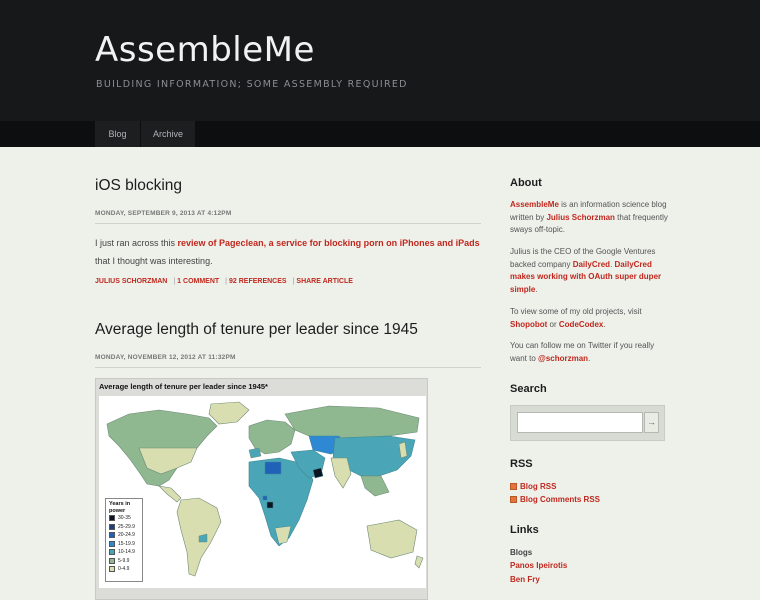 The image size is (760, 600). What do you see at coordinates (131, 281) in the screenshot?
I see `post-author-link: JULIUS SCHORZMAN` at bounding box center [131, 281].